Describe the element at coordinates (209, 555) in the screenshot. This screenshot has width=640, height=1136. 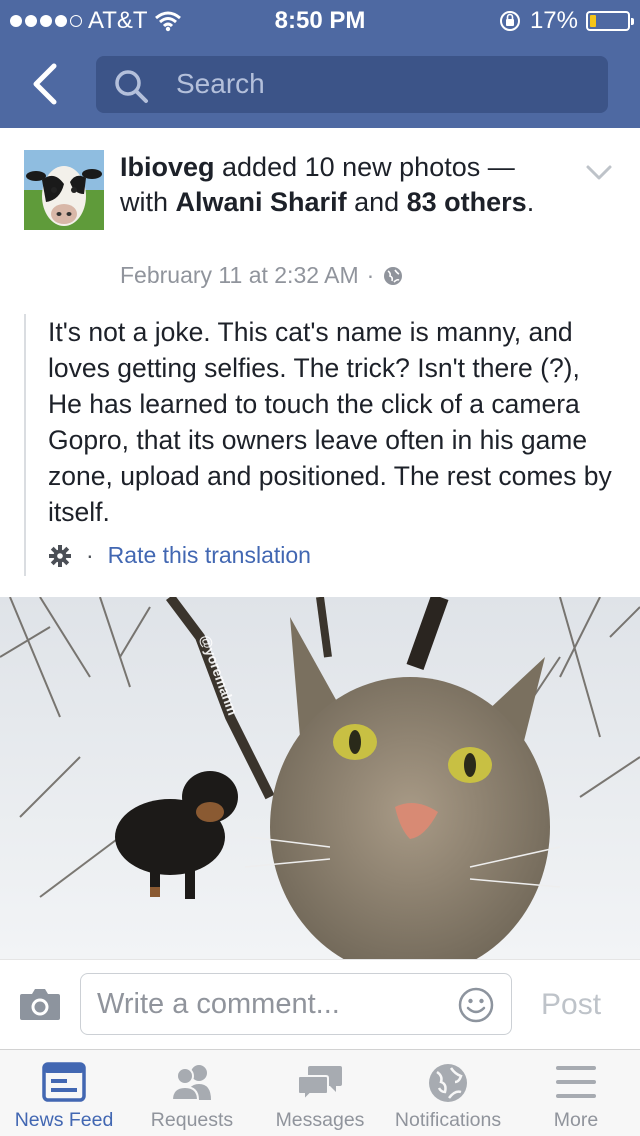
I see `rate-translation-link: Rate this translation` at that location.